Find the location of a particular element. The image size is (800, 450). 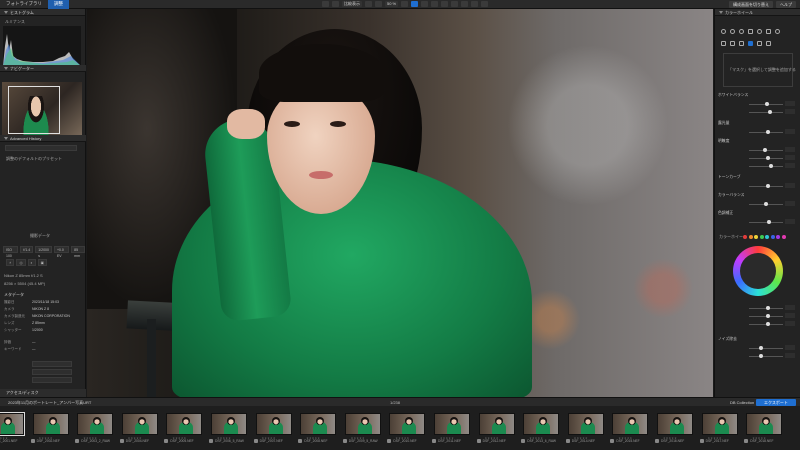

detail-icon is located at coordinates (741, 31).